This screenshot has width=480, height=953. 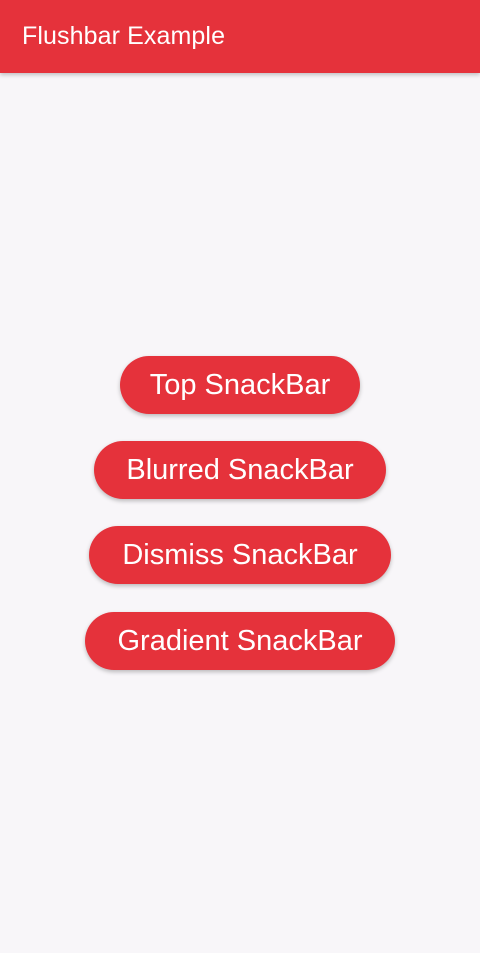 I want to click on blurred-snackbar-button: Blurred SnackBar, so click(x=240, y=470).